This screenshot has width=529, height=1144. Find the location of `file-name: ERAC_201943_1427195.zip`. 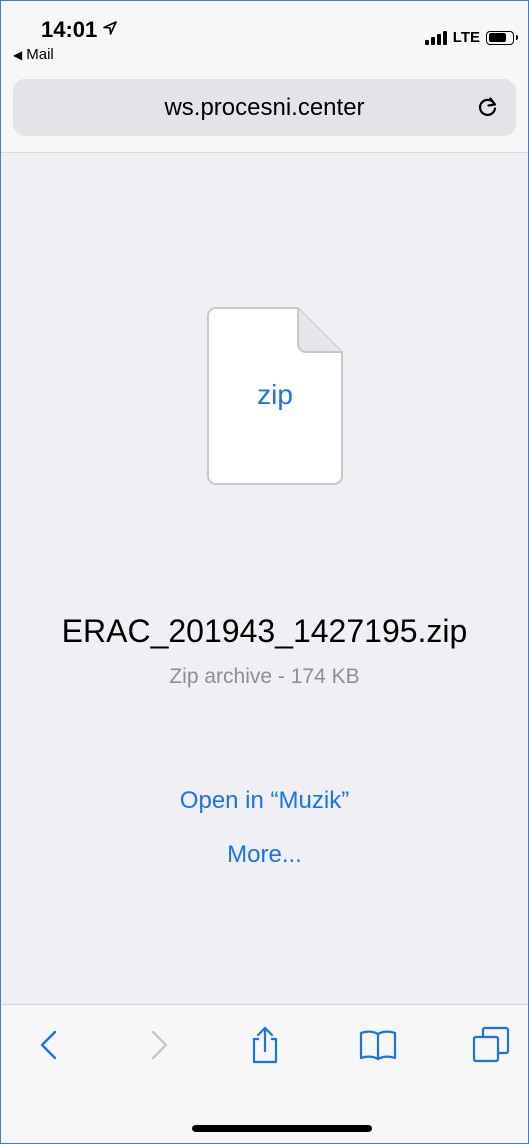

file-name: ERAC_201943_1427195.zip is located at coordinates (264, 631).